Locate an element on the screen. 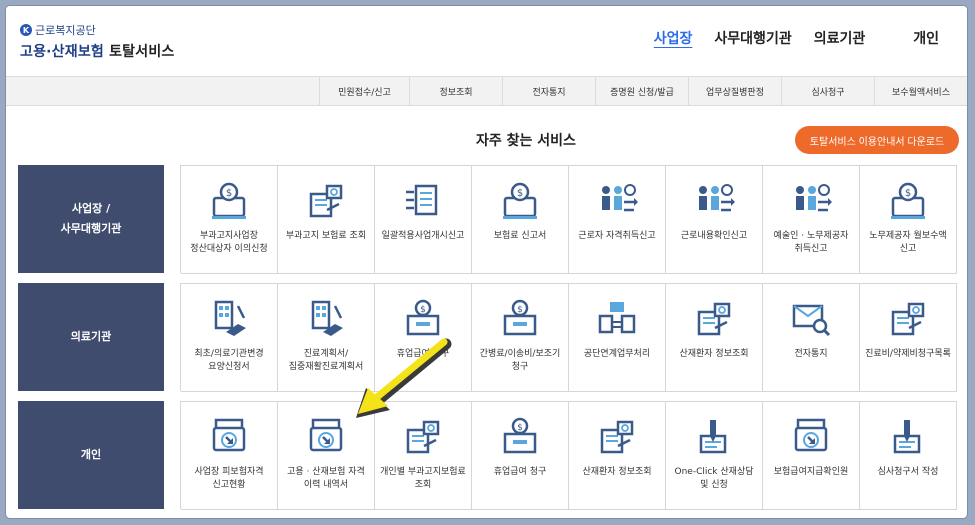 The height and width of the screenshot is (525, 975). service-tile: 근로자 자격취득신고 is located at coordinates (617, 220).